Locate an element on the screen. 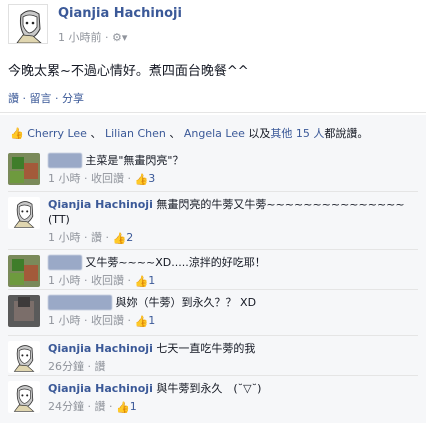  post-meta: 1 小時前 · ⚙▾ is located at coordinates (92, 37).